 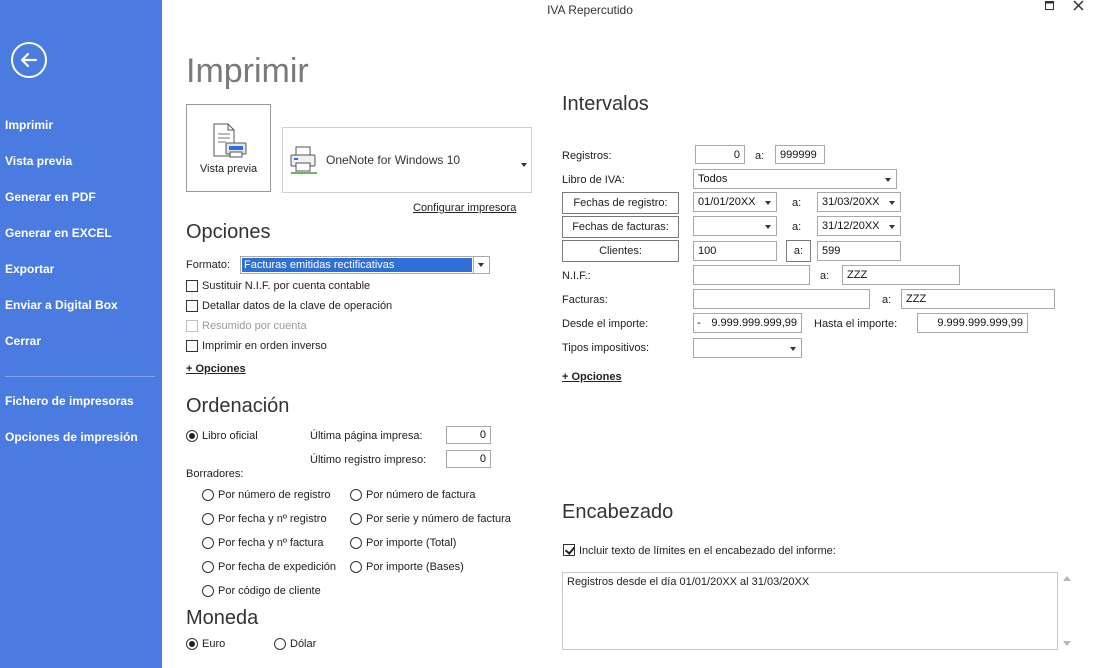 What do you see at coordinates (735, 251) in the screenshot?
I see `clientes-from-input: 100` at bounding box center [735, 251].